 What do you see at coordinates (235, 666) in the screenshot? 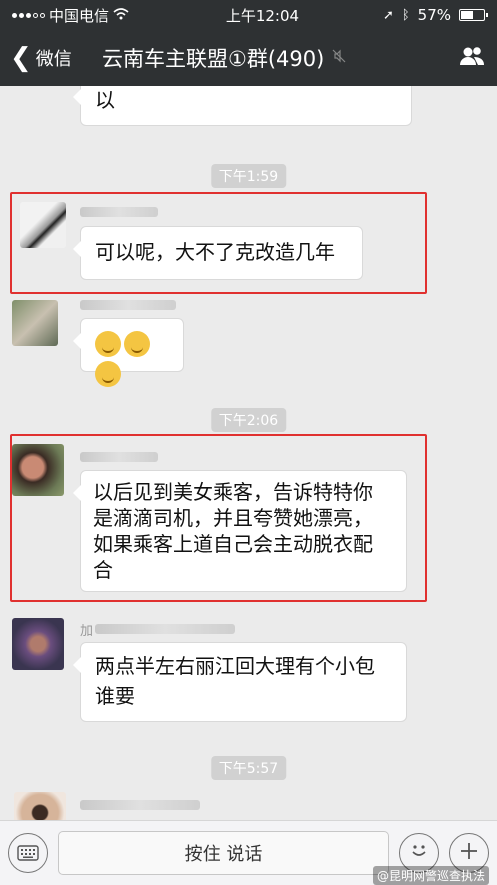
I see `message-line: 两点半左右丽江回大理有个小包` at bounding box center [235, 666].